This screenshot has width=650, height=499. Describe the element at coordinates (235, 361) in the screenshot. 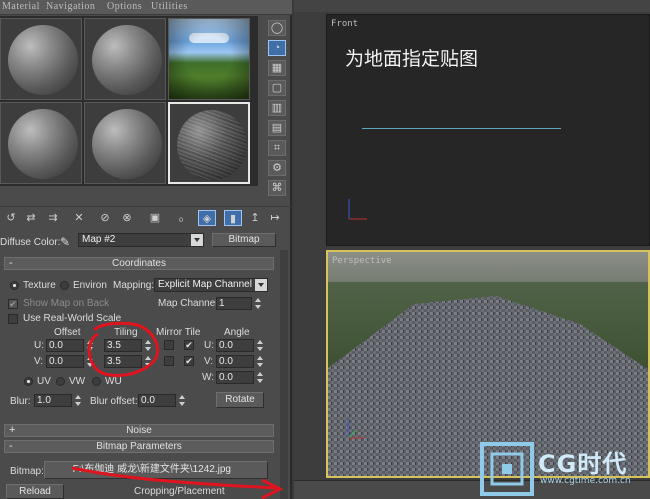

I see `angle-v-field: 0.0` at that location.